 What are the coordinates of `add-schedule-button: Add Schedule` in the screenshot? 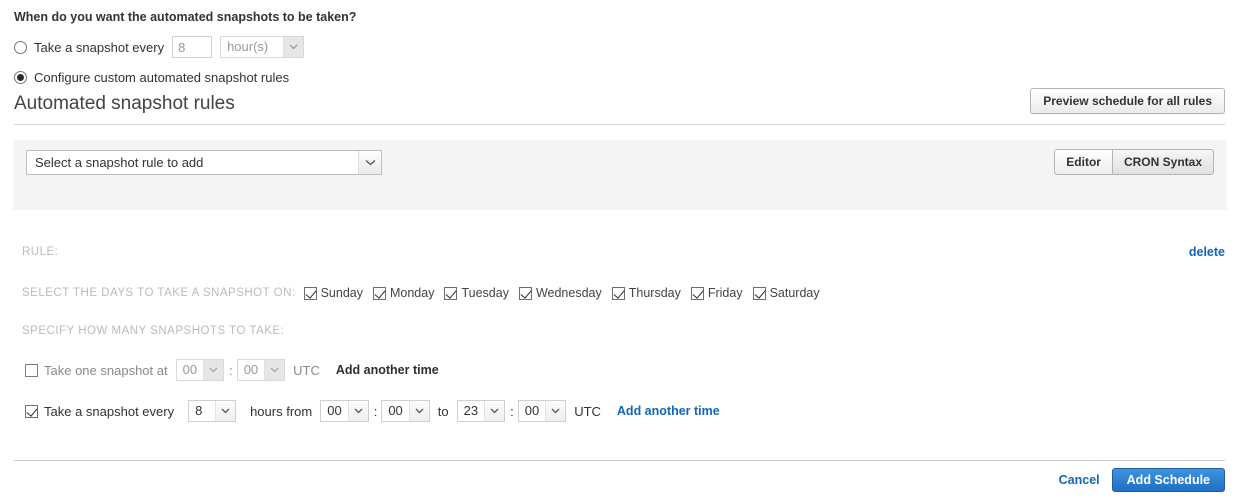 It's located at (1168, 480).